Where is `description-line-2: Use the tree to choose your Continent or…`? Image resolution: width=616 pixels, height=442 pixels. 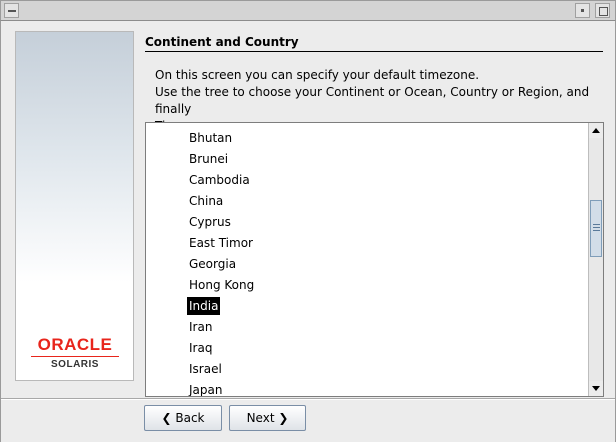 description-line-2: Use the tree to choose your Continent or… is located at coordinates (372, 100).